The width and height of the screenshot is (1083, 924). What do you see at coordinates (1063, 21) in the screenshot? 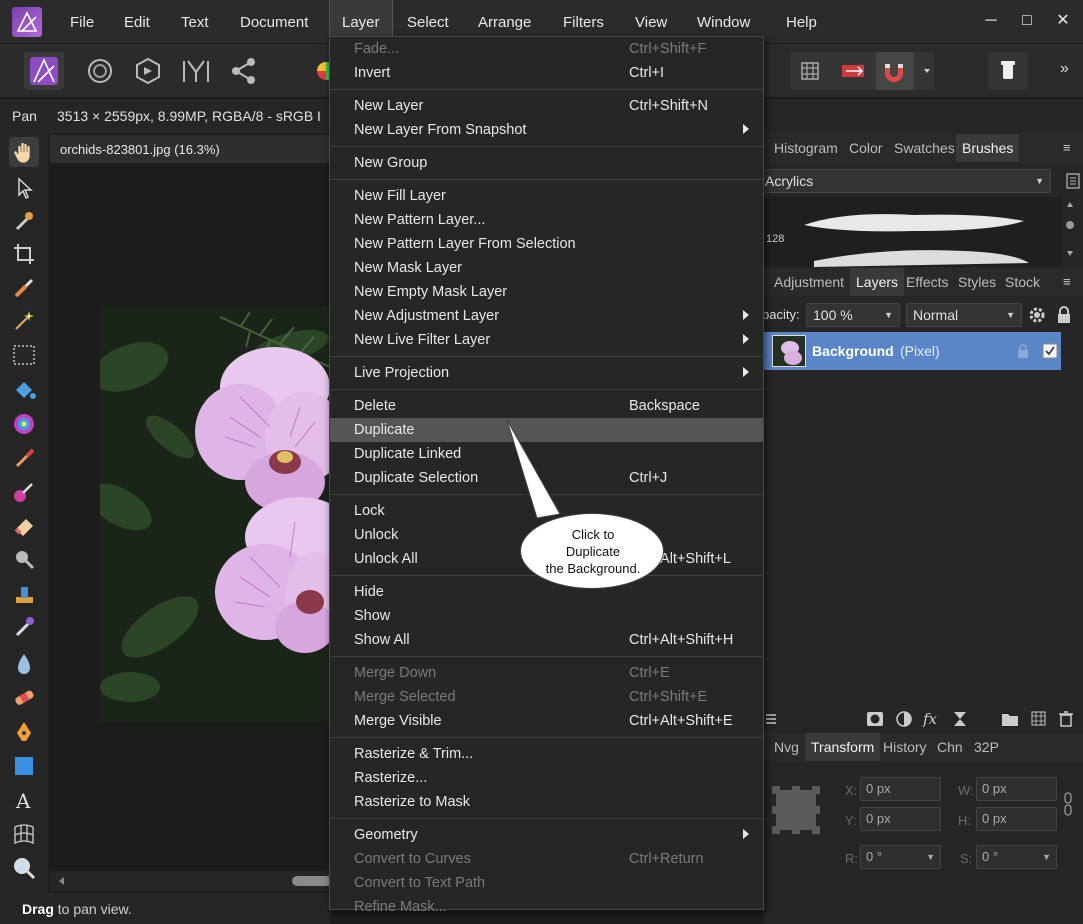
I see `close-button: ✕` at bounding box center [1063, 21].